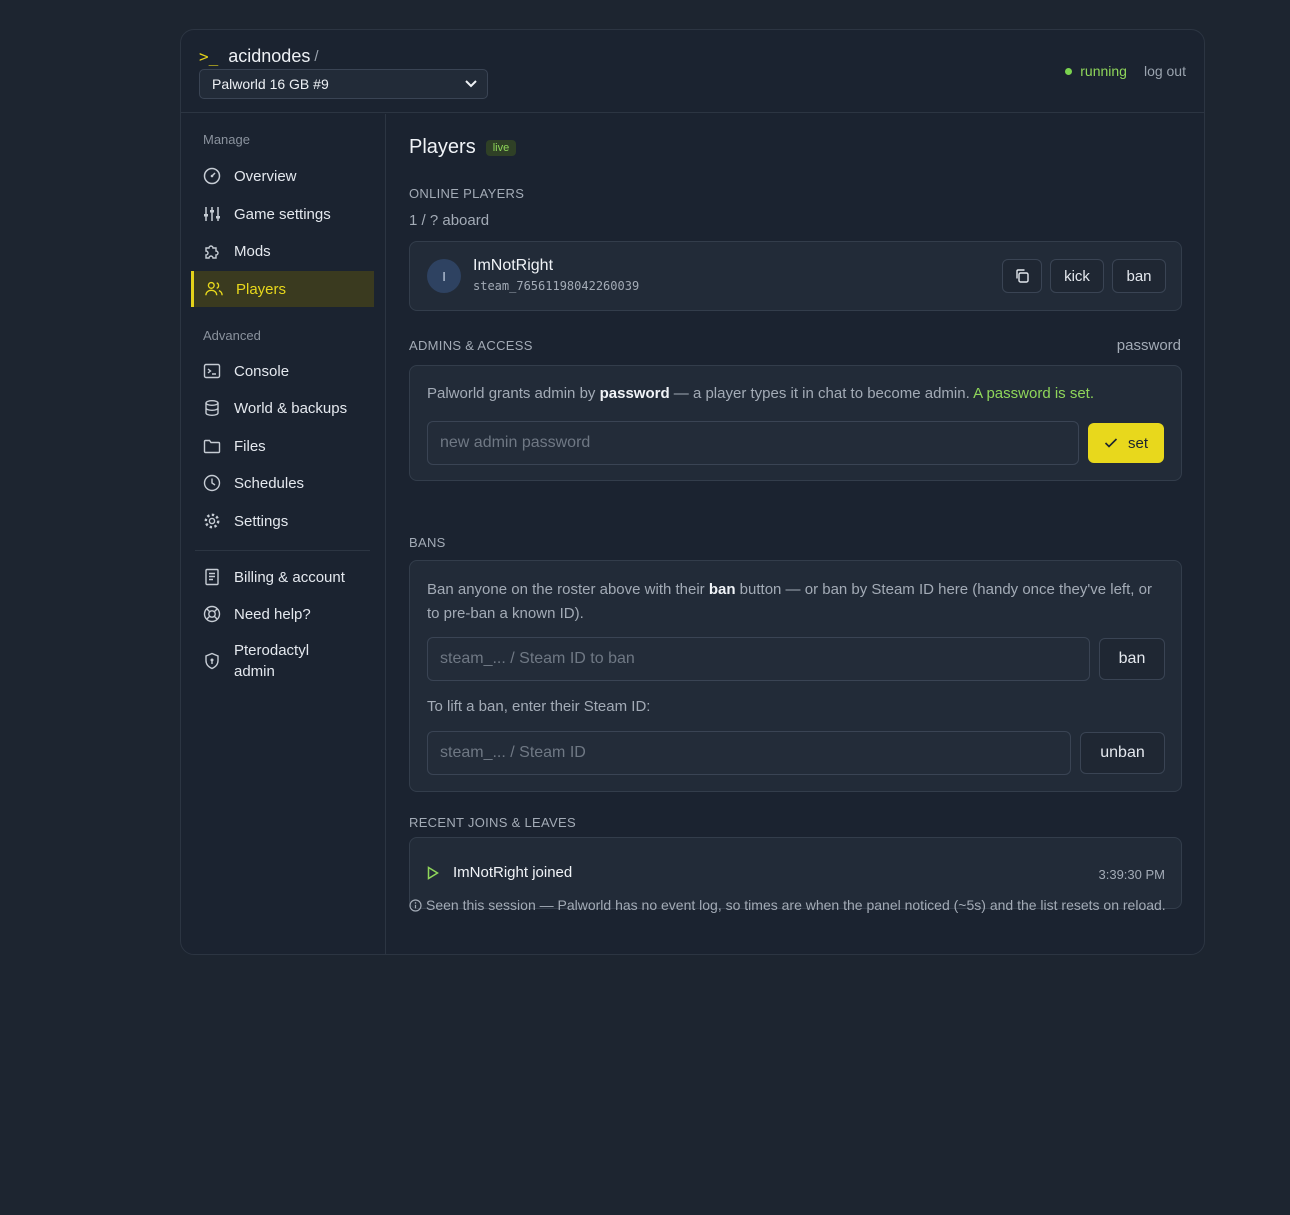 The width and height of the screenshot is (1290, 1215). I want to click on database-icon, so click(212, 408).